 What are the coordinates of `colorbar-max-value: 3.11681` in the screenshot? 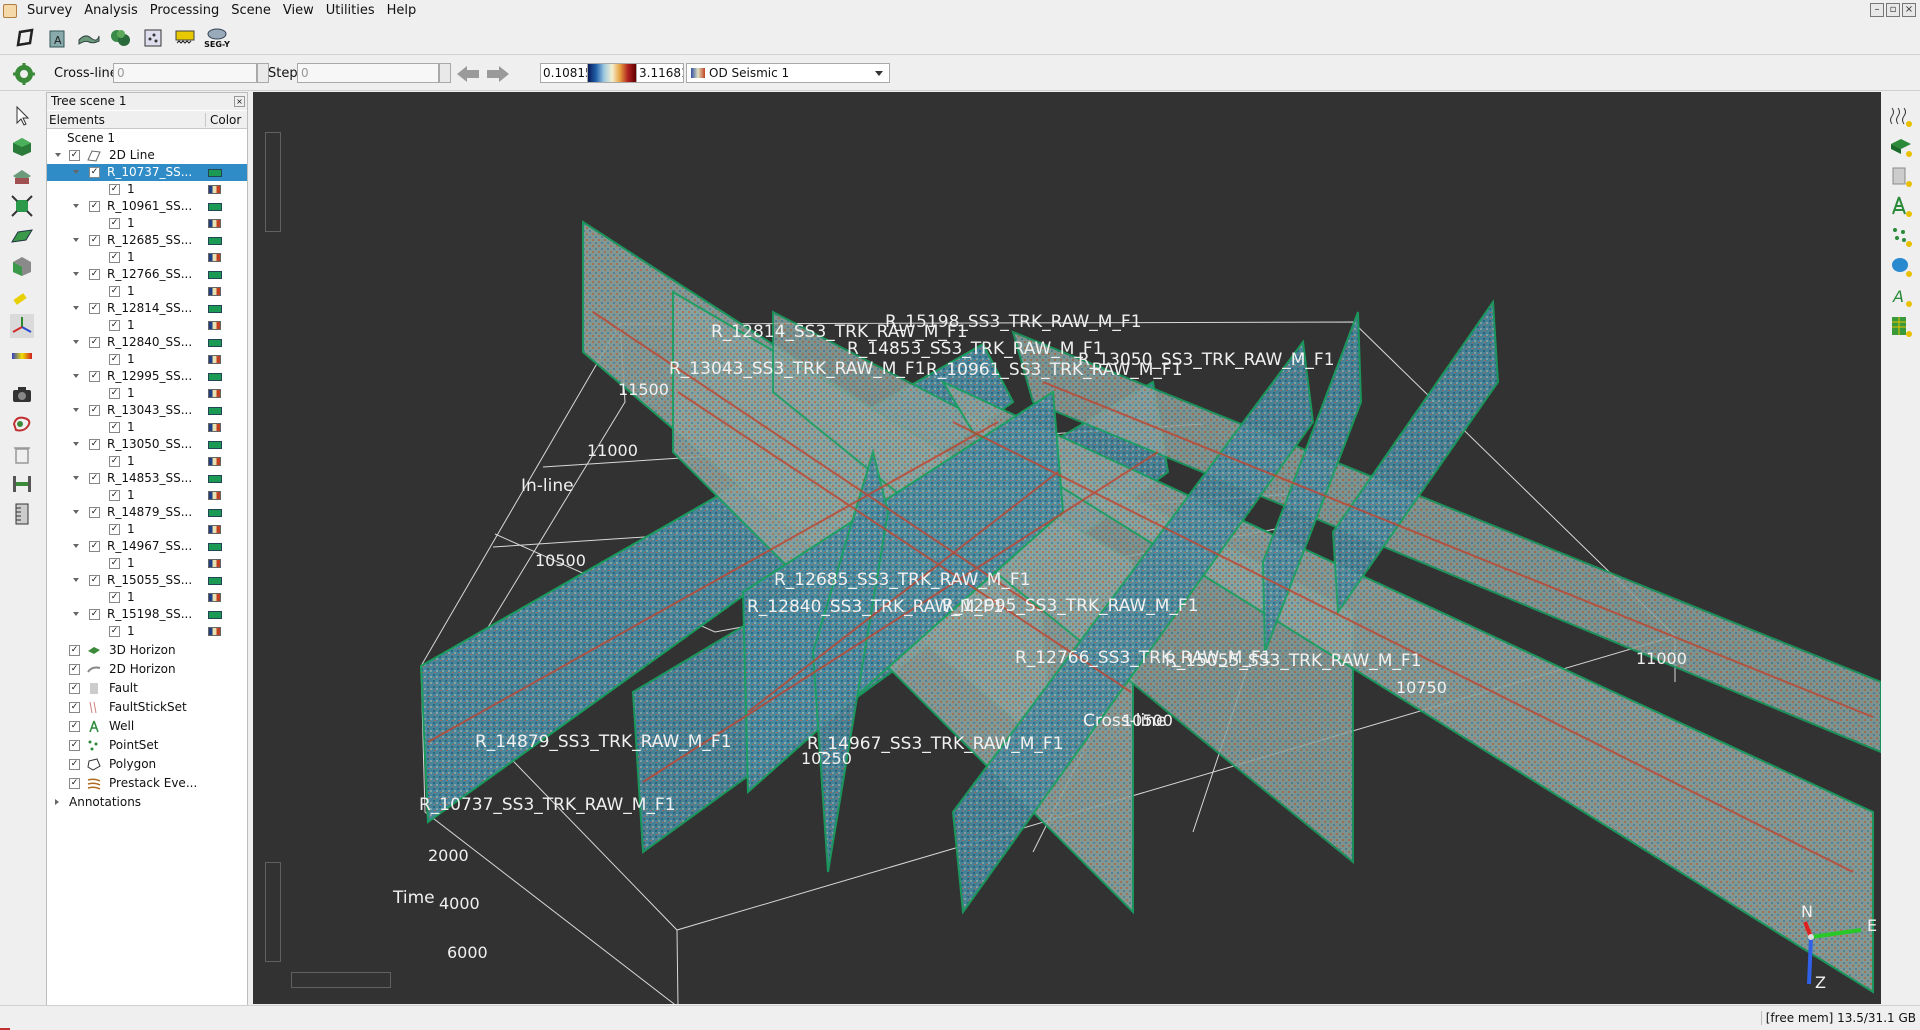 It's located at (660, 73).